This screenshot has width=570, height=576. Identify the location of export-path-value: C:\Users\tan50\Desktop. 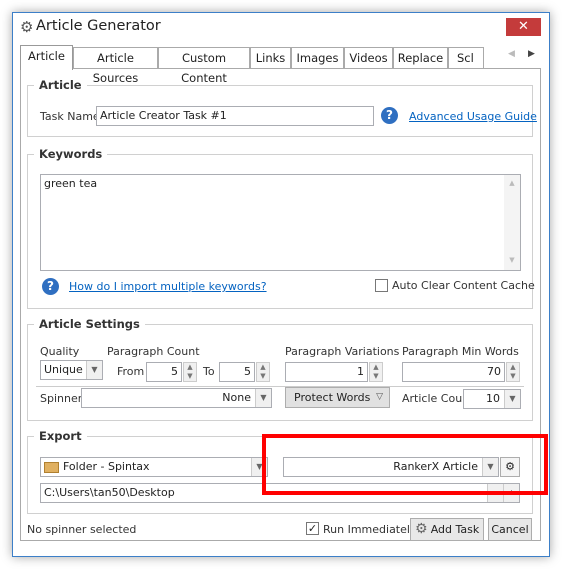
(109, 492).